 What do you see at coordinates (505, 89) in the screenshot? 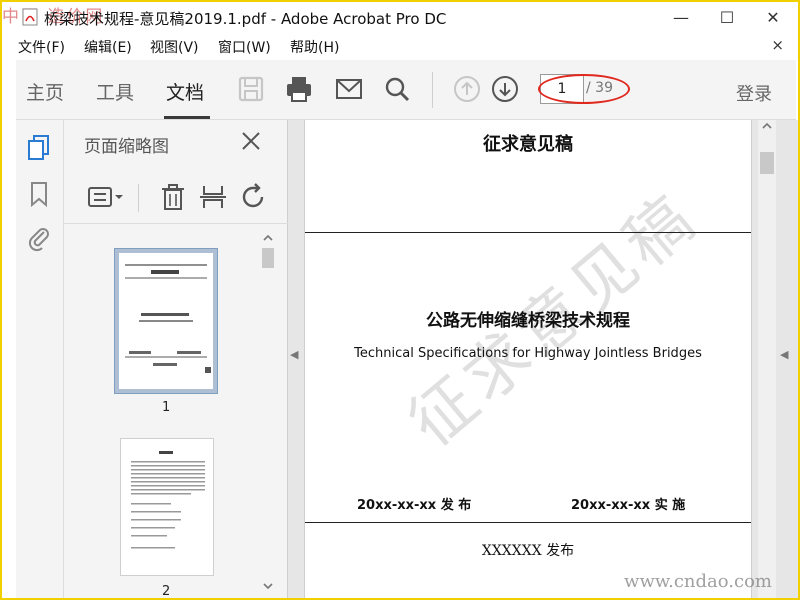
I see `next-page-icon` at bounding box center [505, 89].